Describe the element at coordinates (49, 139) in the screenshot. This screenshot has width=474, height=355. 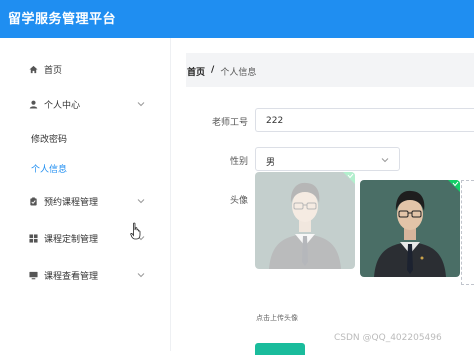
I see `sidebar-subitem-label: 修改密码` at that location.